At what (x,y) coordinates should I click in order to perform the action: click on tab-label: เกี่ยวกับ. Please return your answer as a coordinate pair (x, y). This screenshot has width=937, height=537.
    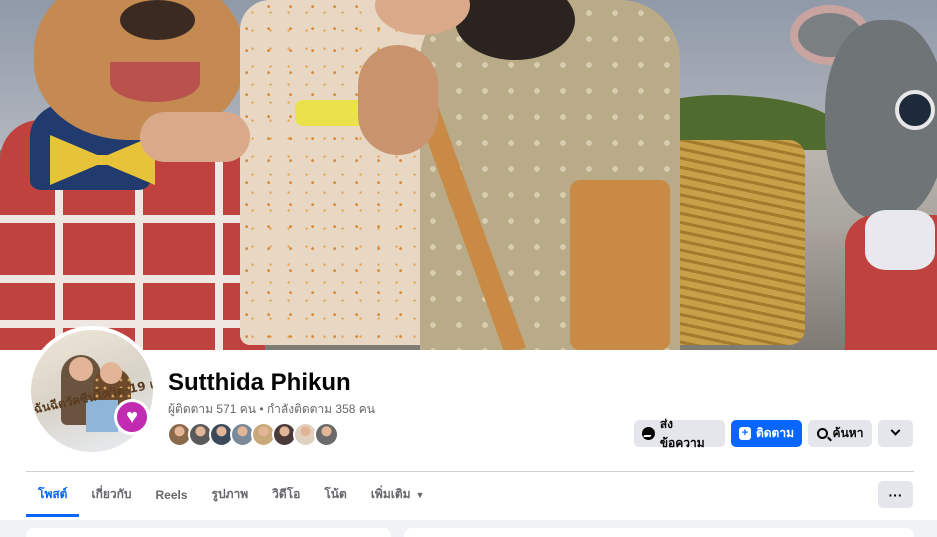
    Looking at the image, I should click on (111, 494).